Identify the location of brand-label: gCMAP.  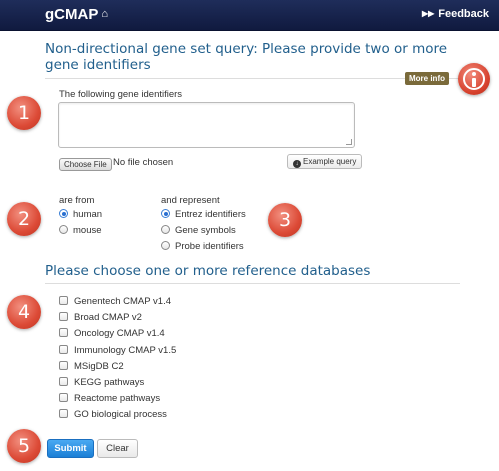
(72, 14).